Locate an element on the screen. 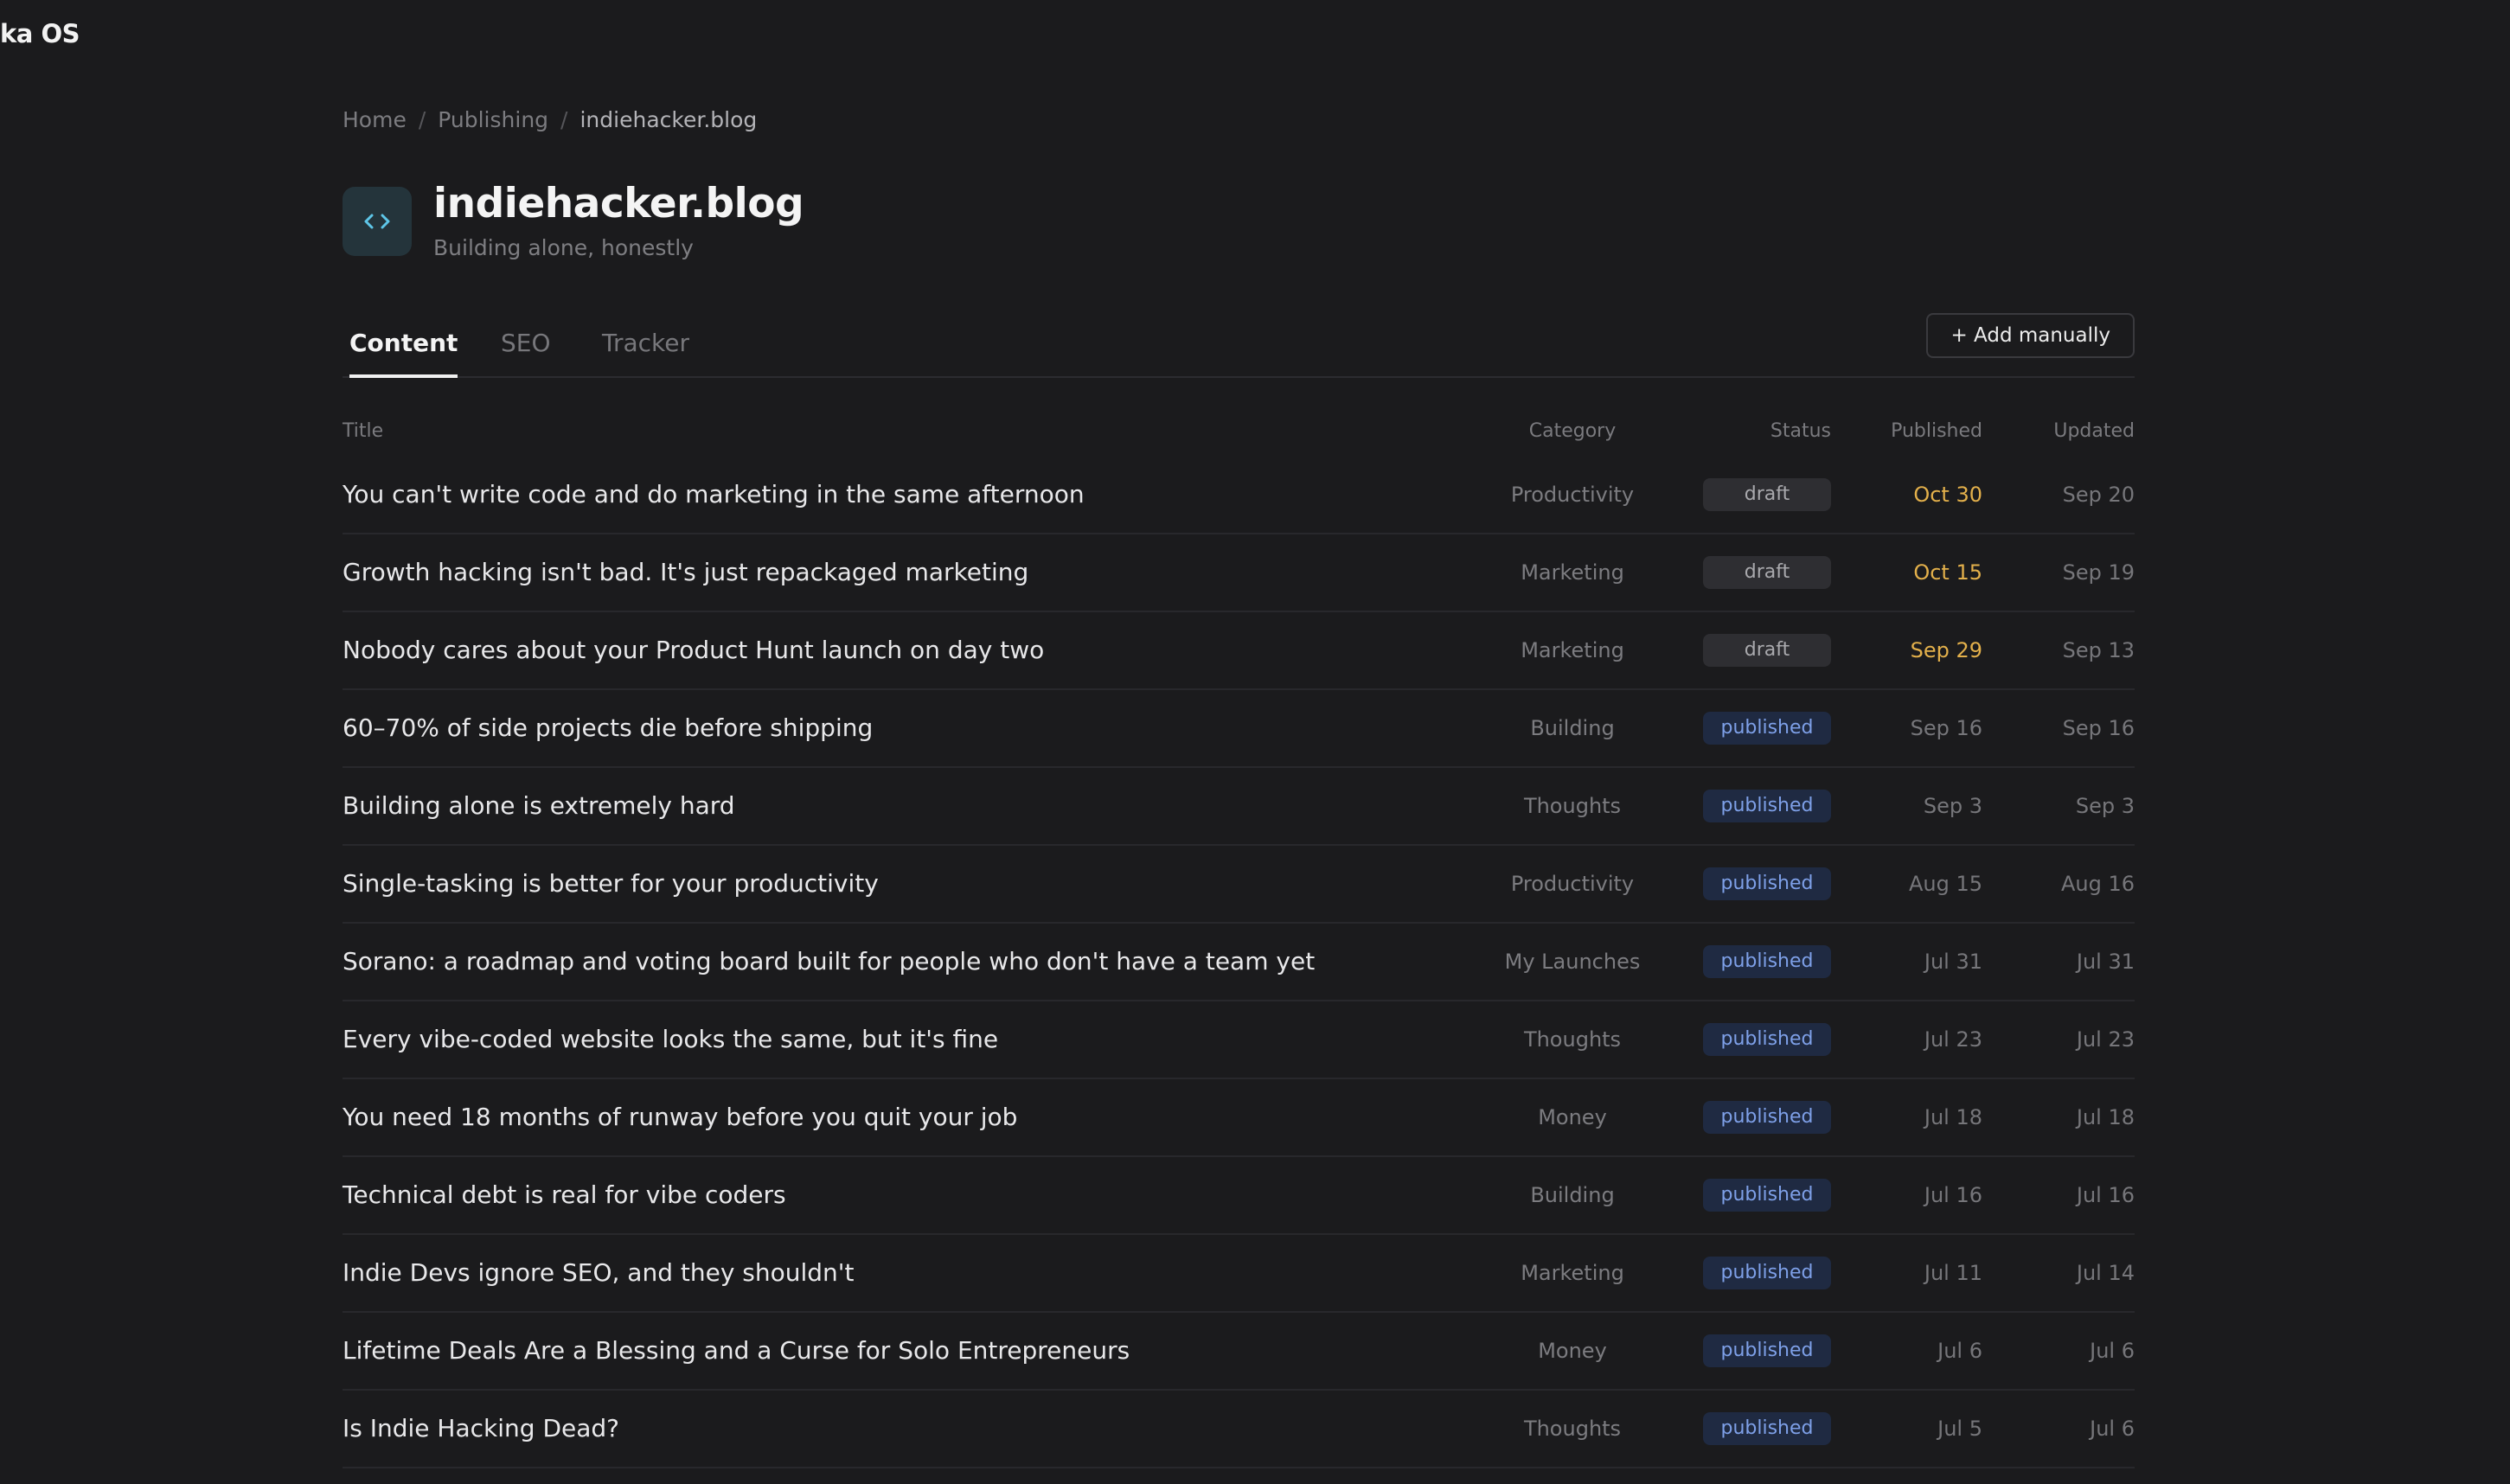 The width and height of the screenshot is (2510, 1484). column-header-title: Title is located at coordinates (363, 431).